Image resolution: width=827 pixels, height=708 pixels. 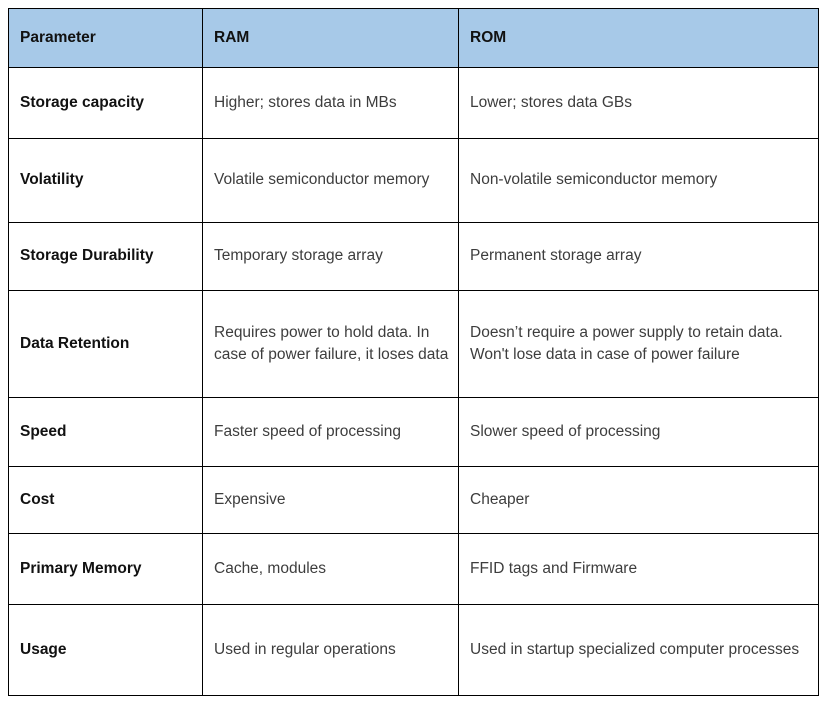 What do you see at coordinates (638, 180) in the screenshot?
I see `cell-rom: Non-volatile semiconductor memory` at bounding box center [638, 180].